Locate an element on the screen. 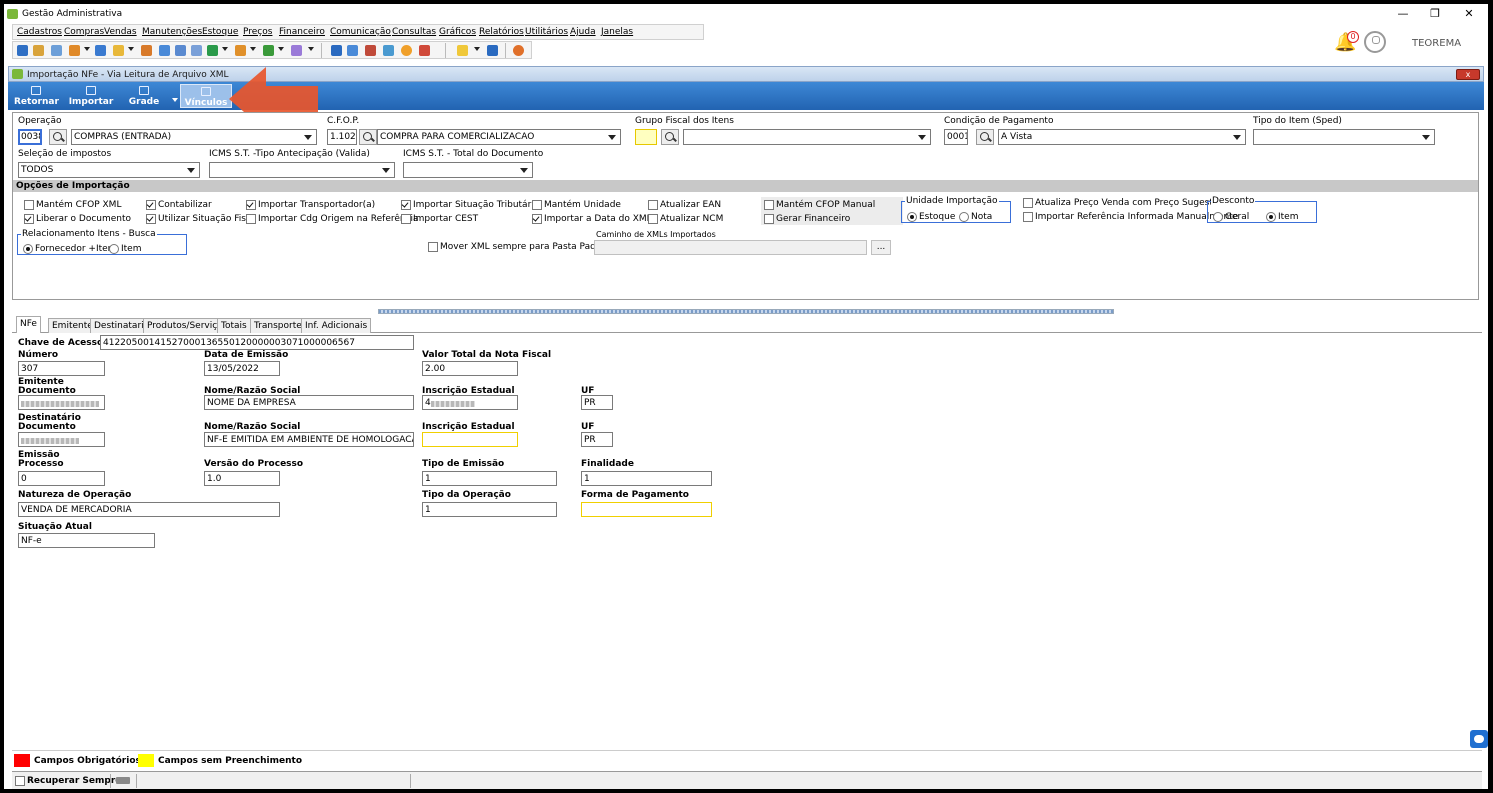 Image resolution: width=1493 pixels, height=793 pixels. mover-xml-checkbox: Mover XML sempre para Pasta Padrão is located at coordinates (519, 247).